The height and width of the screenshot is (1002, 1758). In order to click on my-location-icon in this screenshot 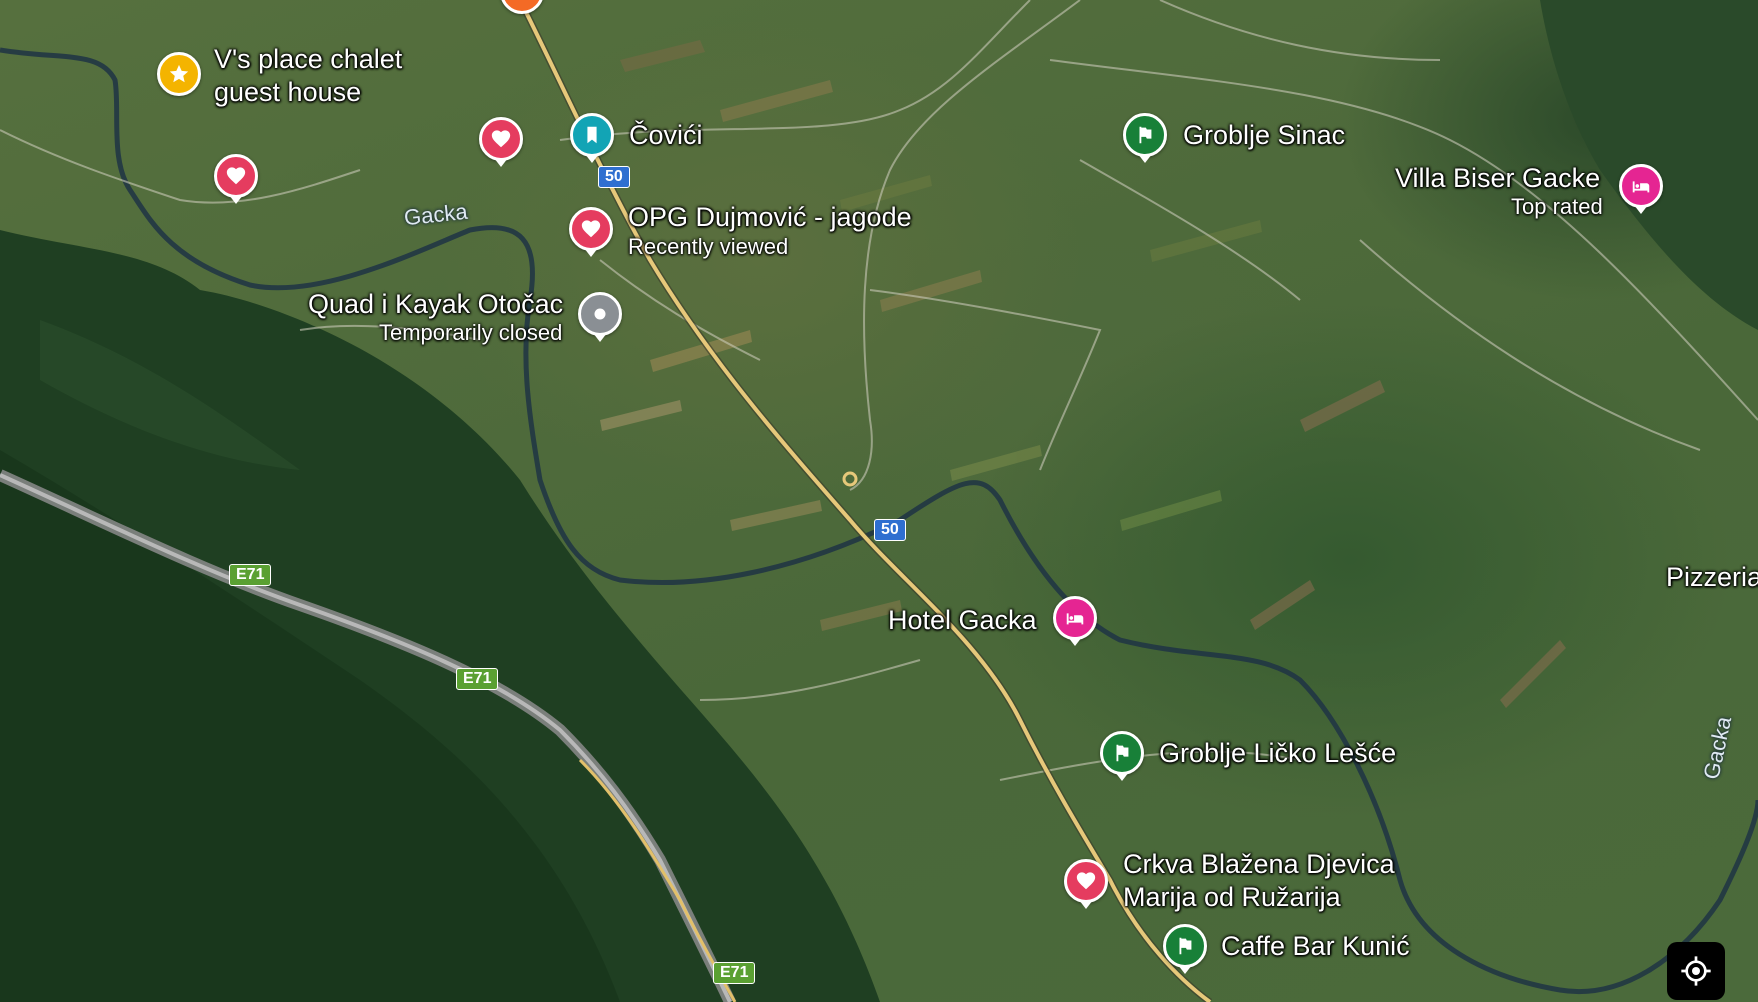, I will do `click(1696, 971)`.